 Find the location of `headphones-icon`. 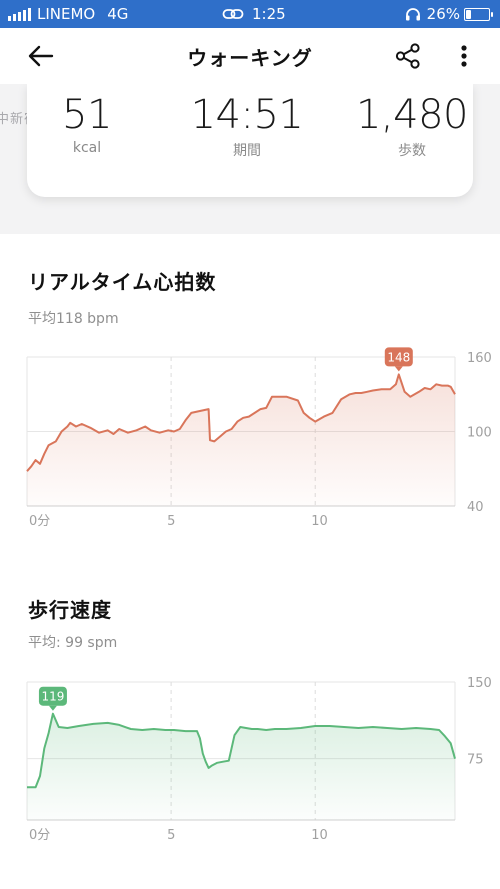

headphones-icon is located at coordinates (412, 14).